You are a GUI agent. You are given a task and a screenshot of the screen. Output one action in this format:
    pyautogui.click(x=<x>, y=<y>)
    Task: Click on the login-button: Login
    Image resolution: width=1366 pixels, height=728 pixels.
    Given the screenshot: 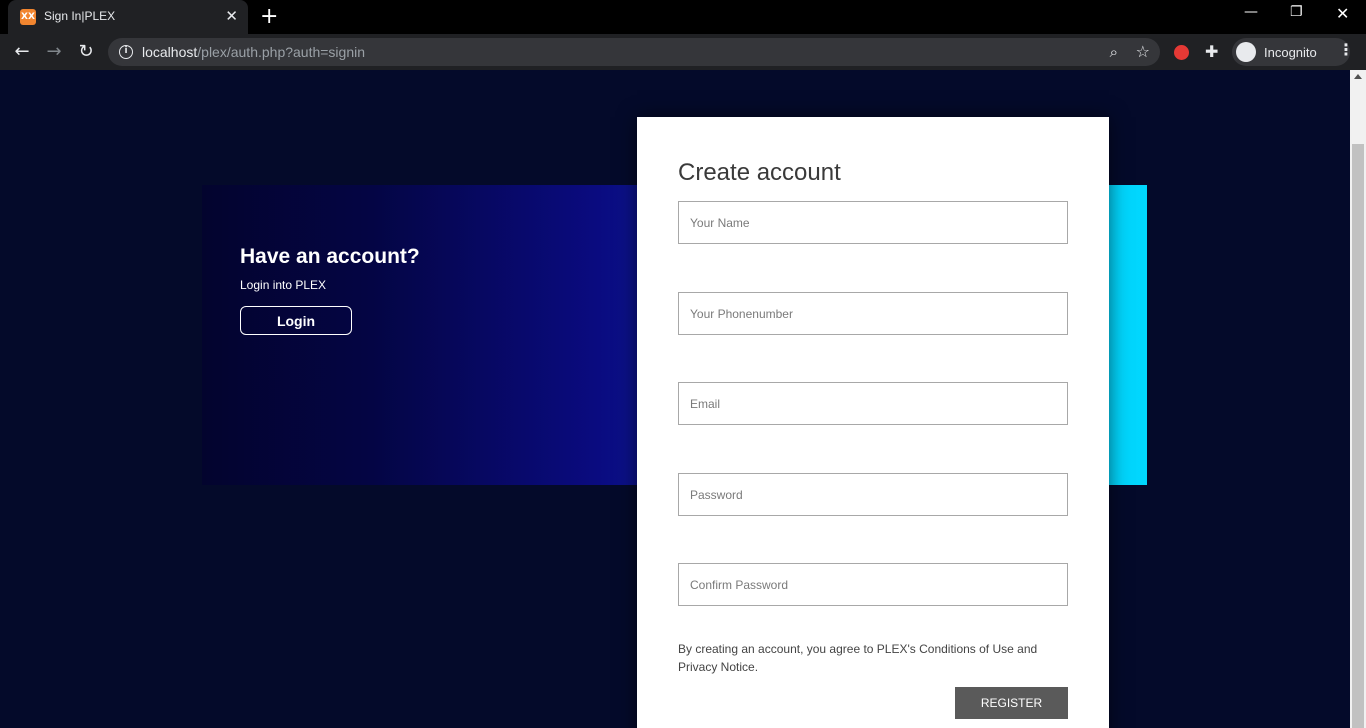 What is the action you would take?
    pyautogui.click(x=296, y=320)
    